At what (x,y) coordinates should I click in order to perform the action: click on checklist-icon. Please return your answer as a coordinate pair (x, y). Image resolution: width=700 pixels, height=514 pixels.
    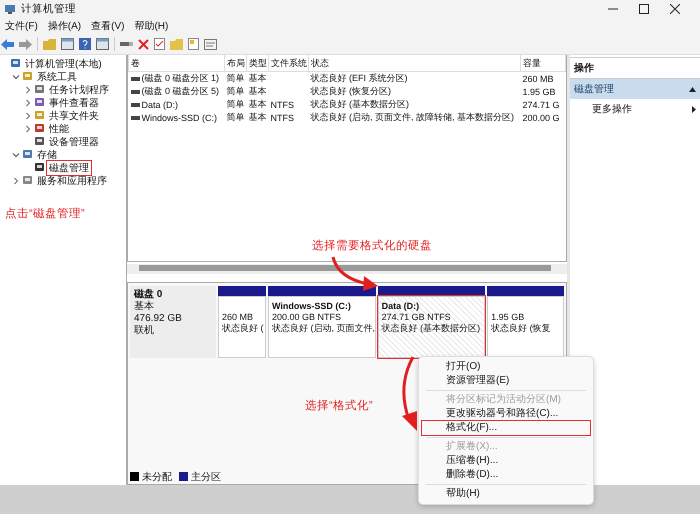
    Looking at the image, I should click on (159, 44).